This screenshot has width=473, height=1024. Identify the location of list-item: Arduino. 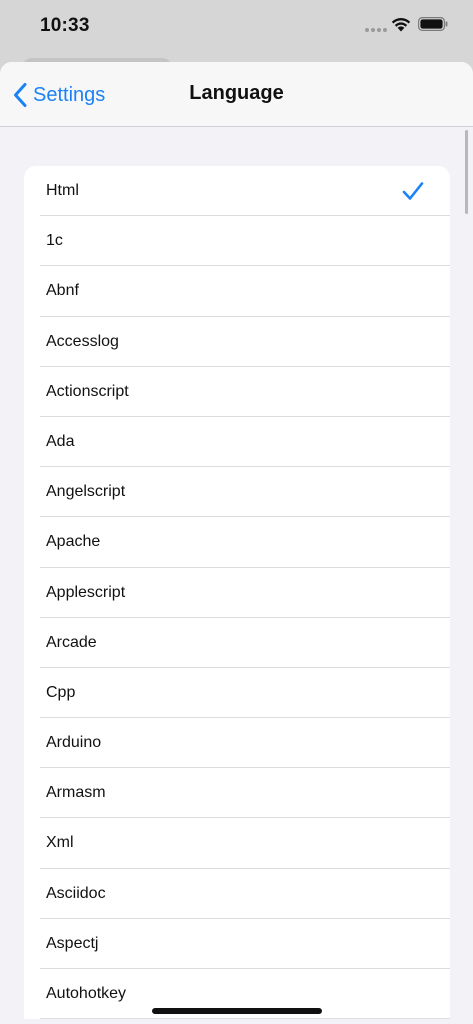
(237, 743).